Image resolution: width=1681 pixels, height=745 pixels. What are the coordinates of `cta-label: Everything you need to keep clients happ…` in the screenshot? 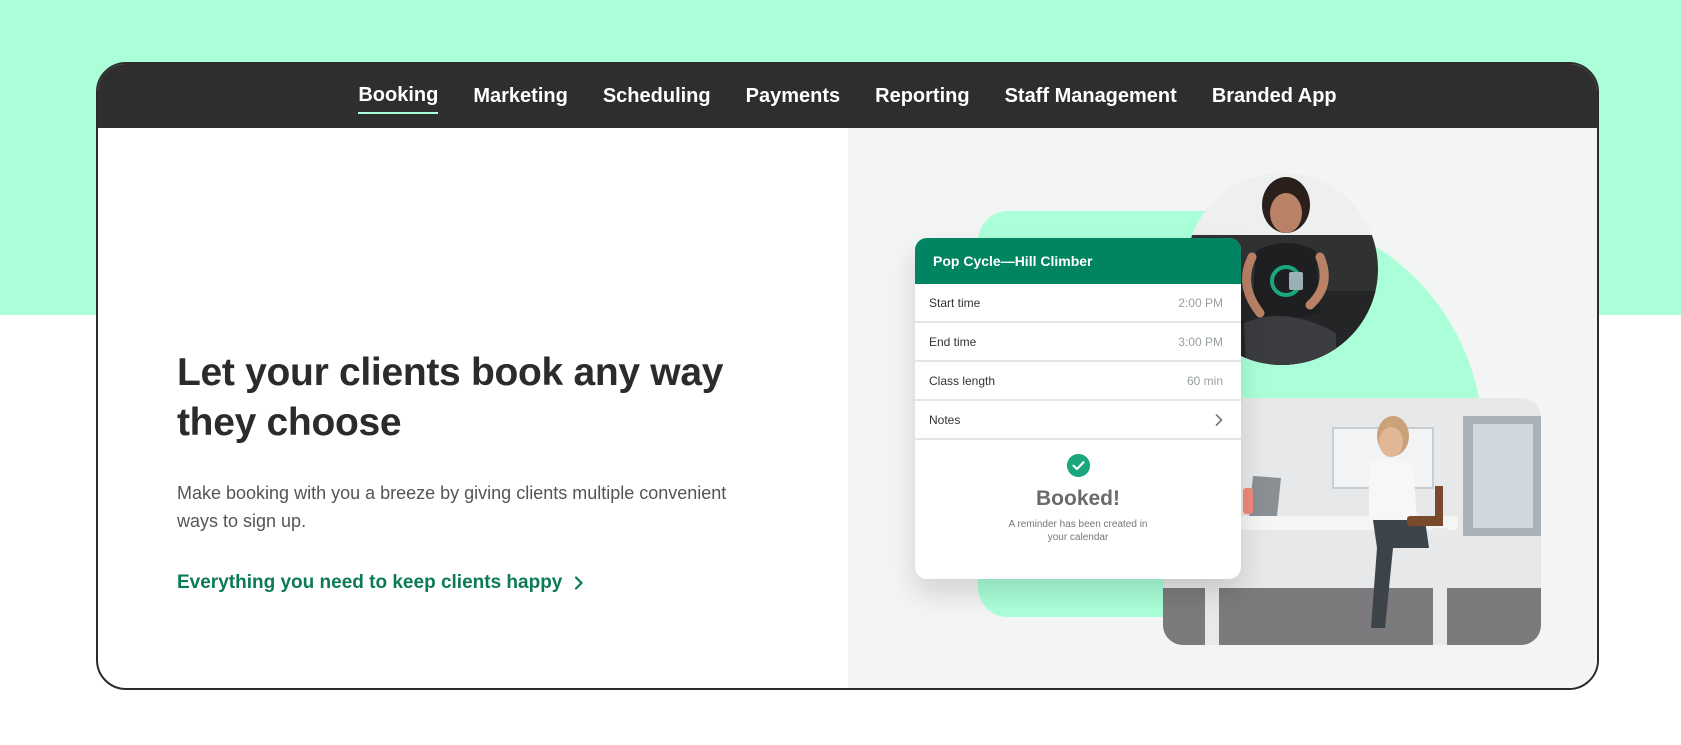 It's located at (370, 582).